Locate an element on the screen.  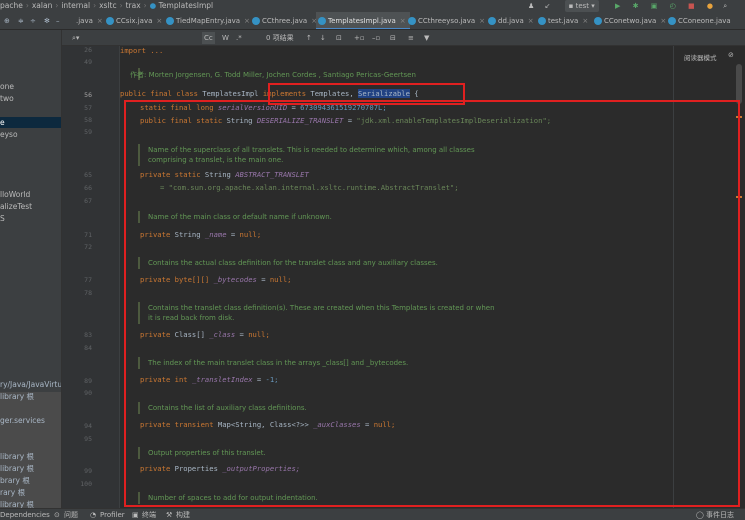
collapse-icon: ≑ is located at coordinates (21, 20).